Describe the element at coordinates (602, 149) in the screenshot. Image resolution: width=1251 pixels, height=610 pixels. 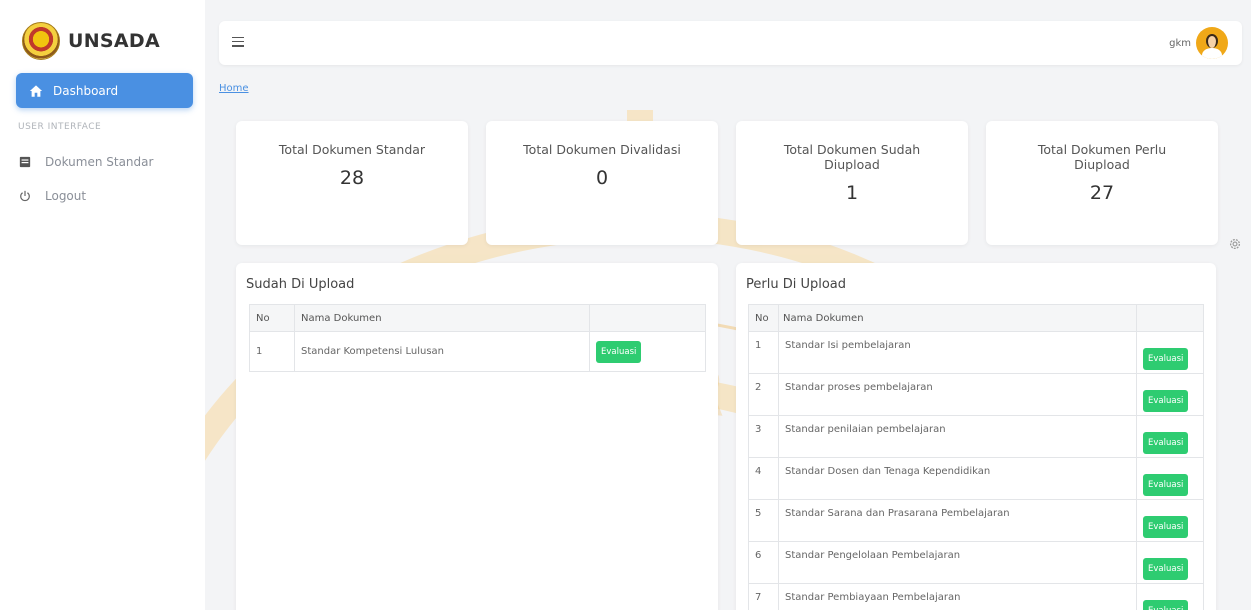
I see `stat-title: Total Dokumen Divalidasi` at that location.